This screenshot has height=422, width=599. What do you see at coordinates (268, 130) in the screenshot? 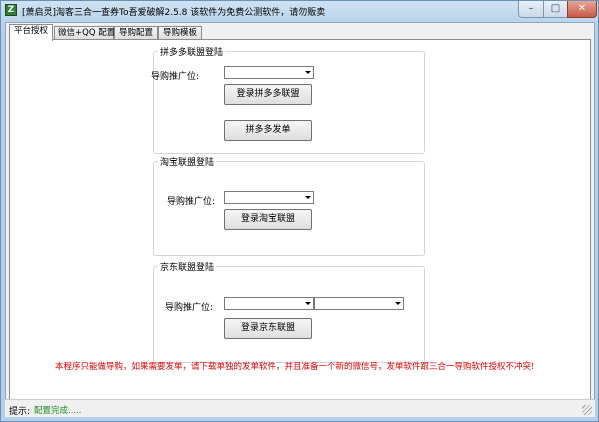
I see `pdd-order-button: 拼多多发单` at bounding box center [268, 130].